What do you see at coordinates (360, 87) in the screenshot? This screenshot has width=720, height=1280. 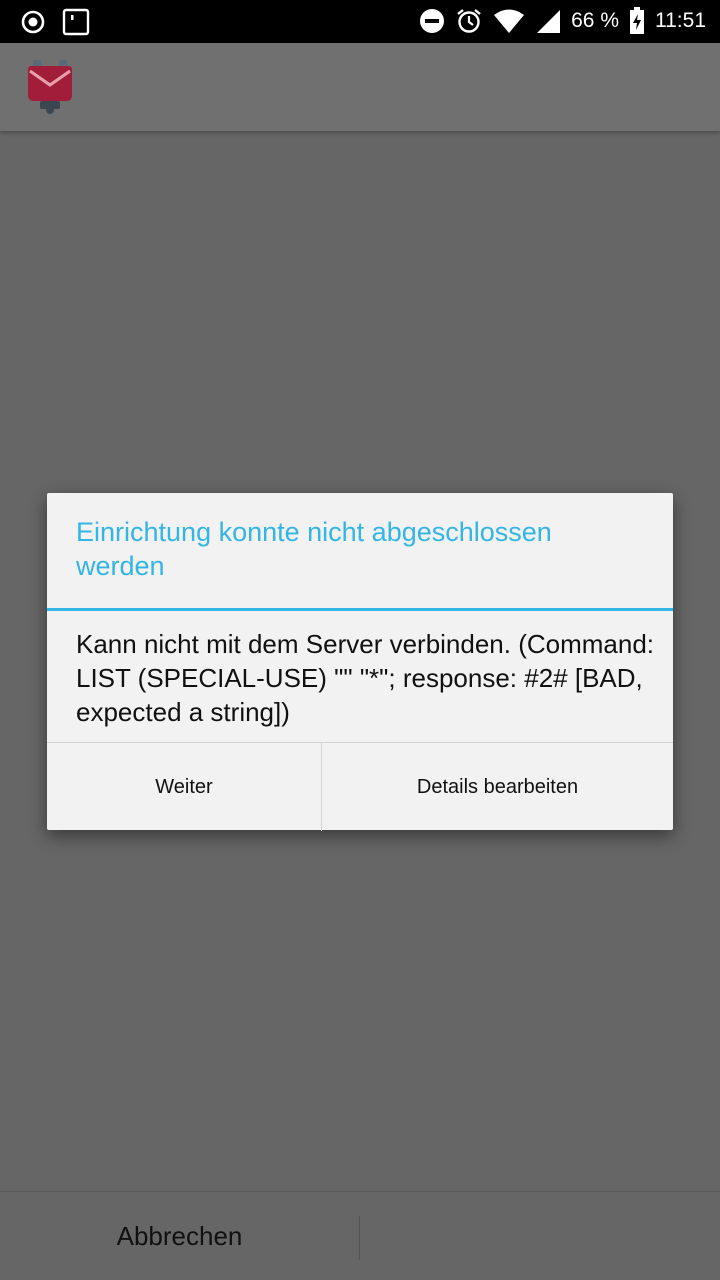 I see `app-bar` at bounding box center [360, 87].